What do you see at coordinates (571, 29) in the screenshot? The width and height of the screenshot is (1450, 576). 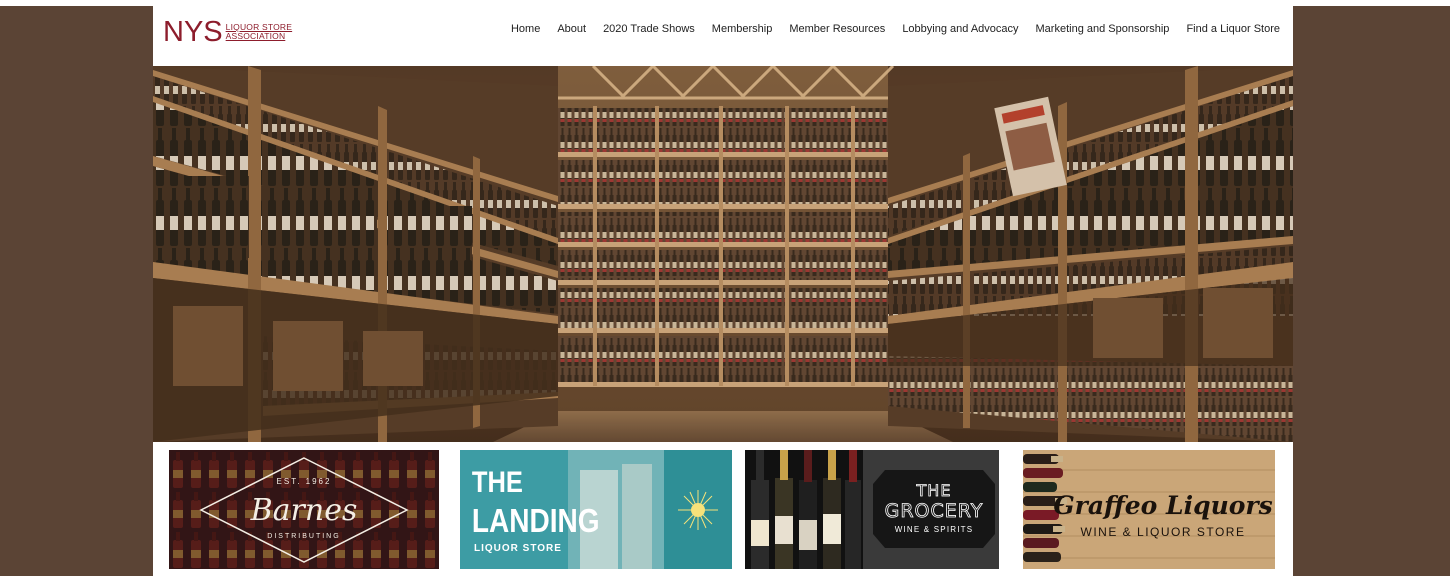 I see `nav-about: About` at bounding box center [571, 29].